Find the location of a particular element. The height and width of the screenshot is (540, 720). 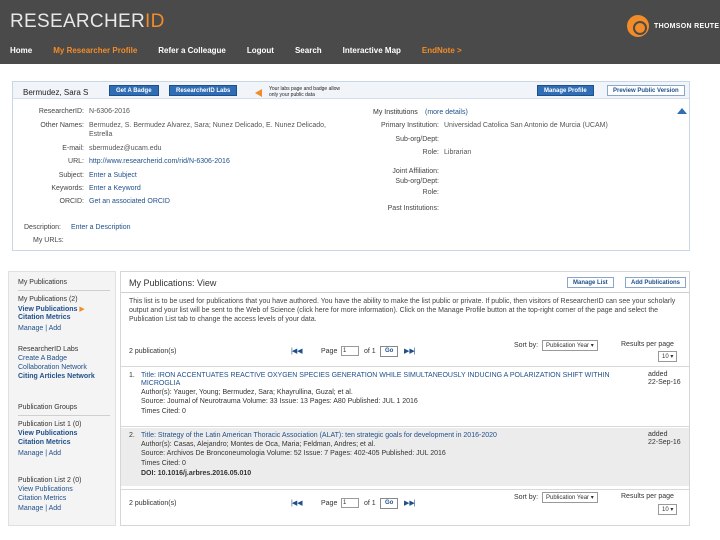

sidebar-list1-metrics: Citation Metrics is located at coordinates (44, 442).